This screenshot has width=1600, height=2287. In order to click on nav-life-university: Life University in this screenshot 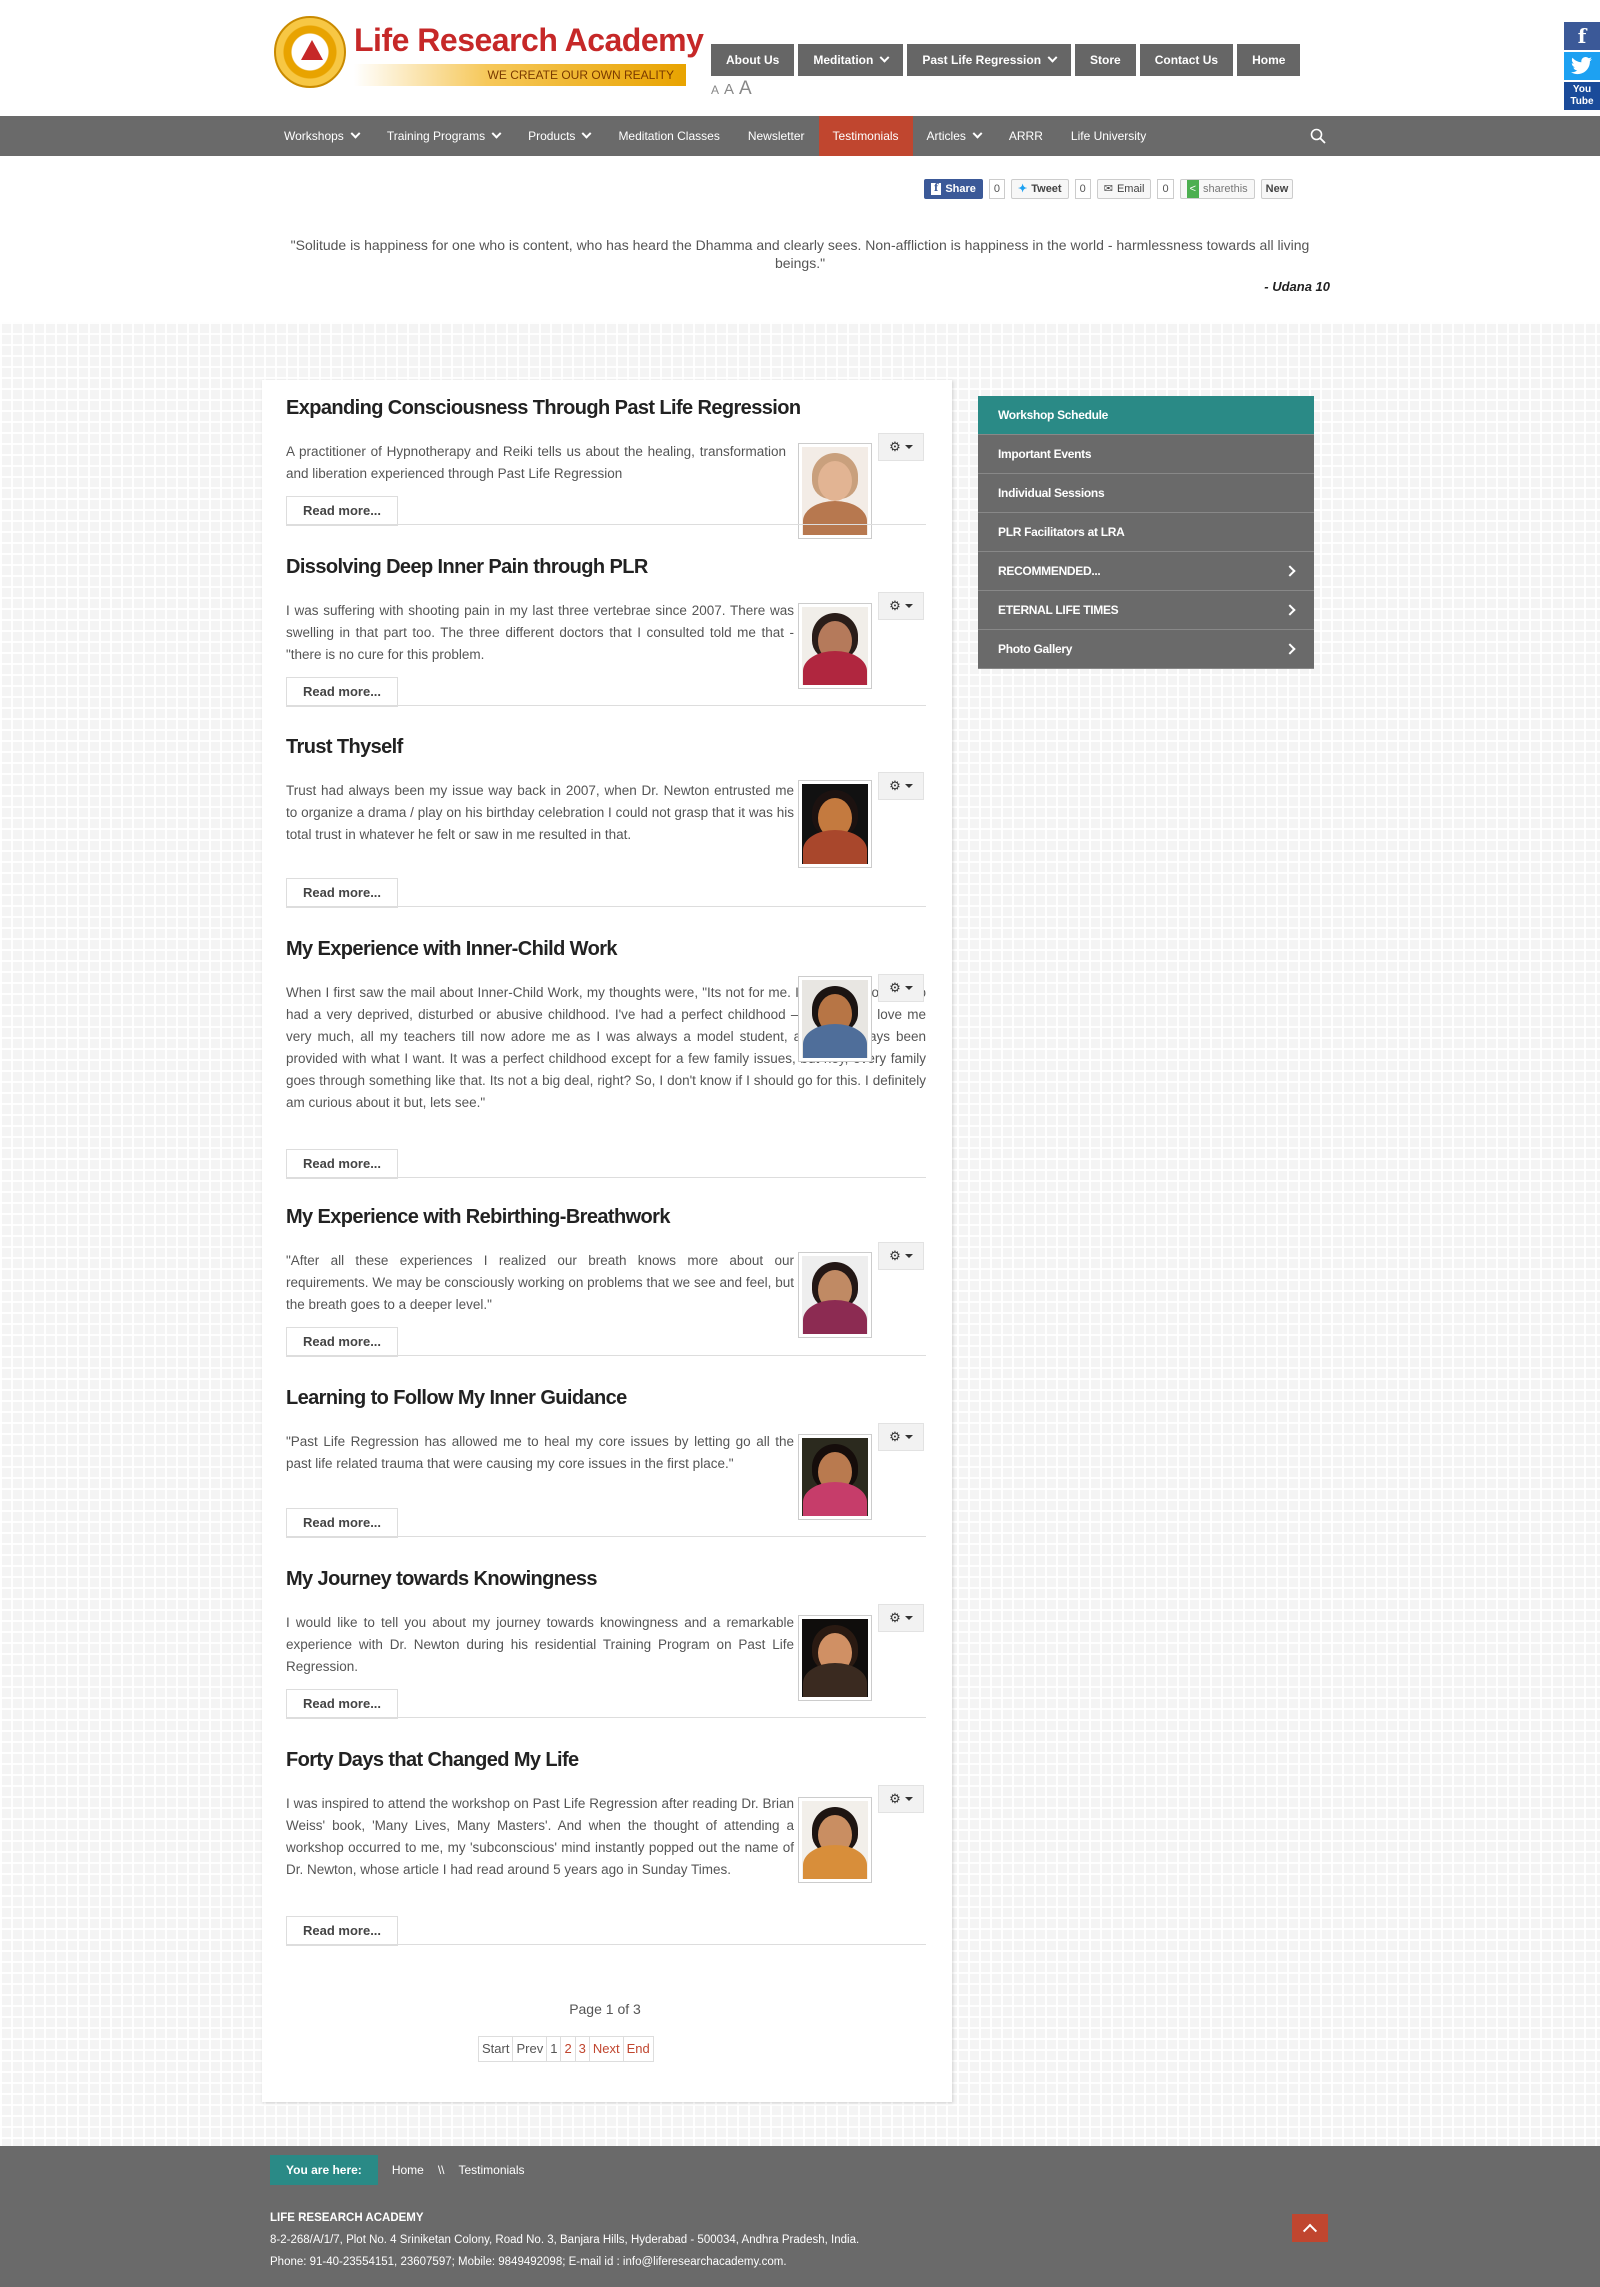, I will do `click(1108, 136)`.